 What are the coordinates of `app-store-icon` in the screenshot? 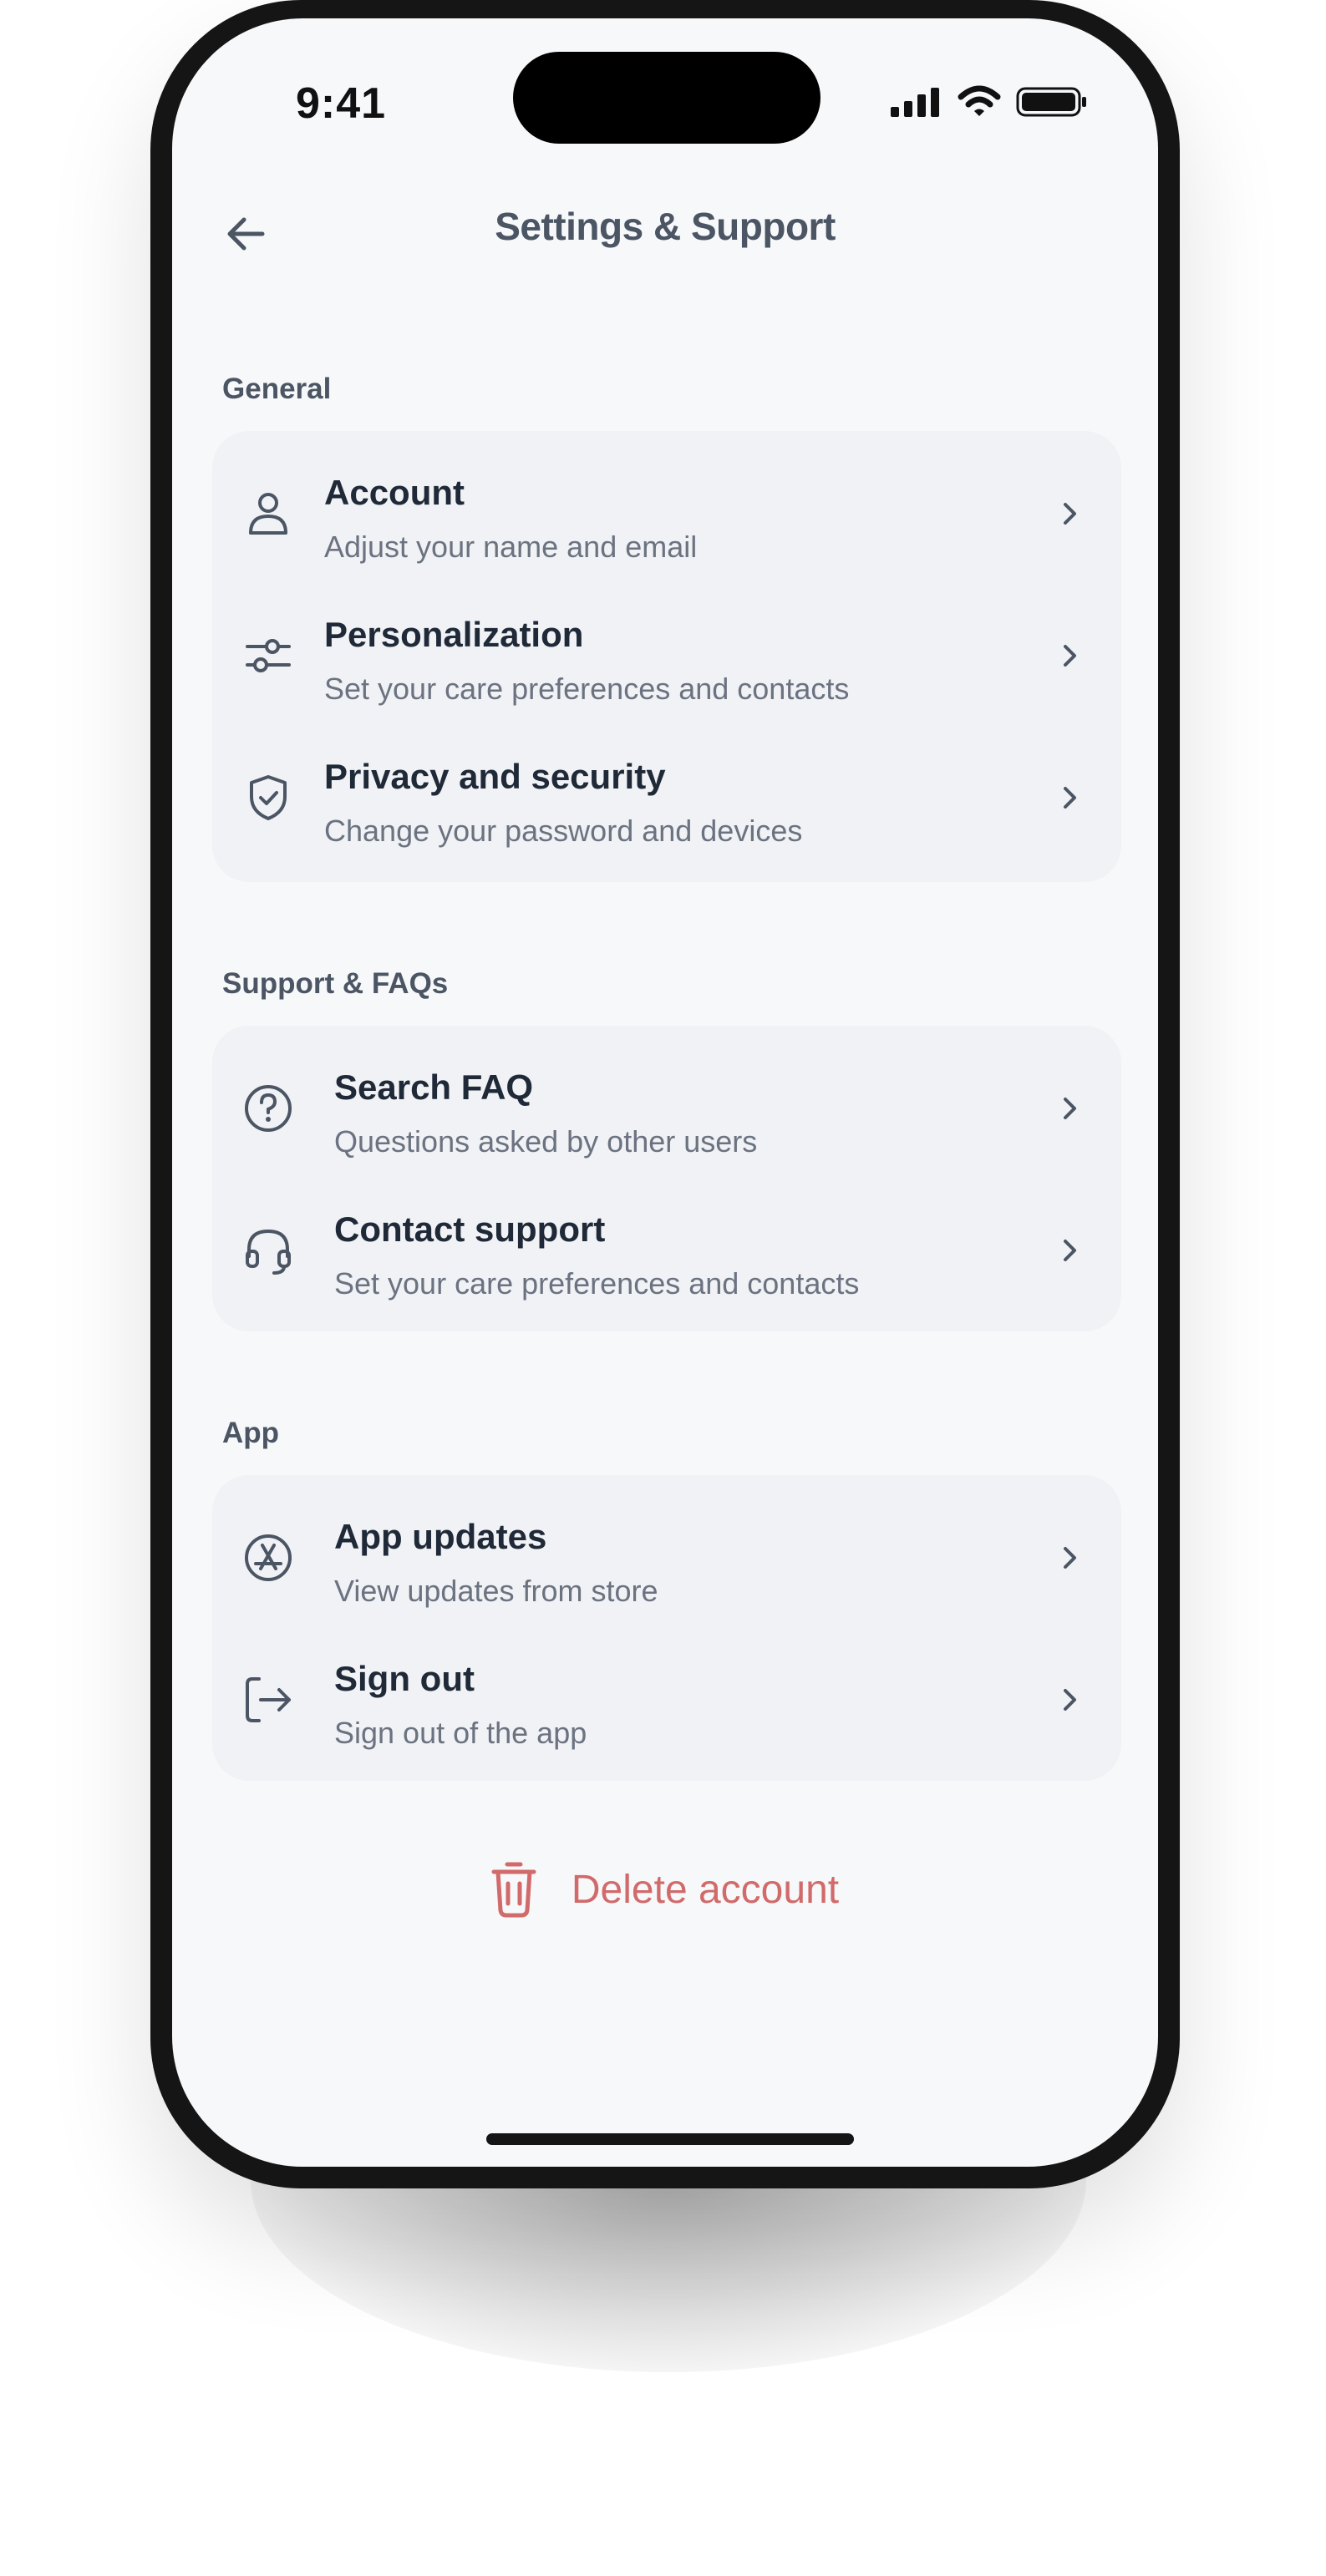 It's located at (268, 1557).